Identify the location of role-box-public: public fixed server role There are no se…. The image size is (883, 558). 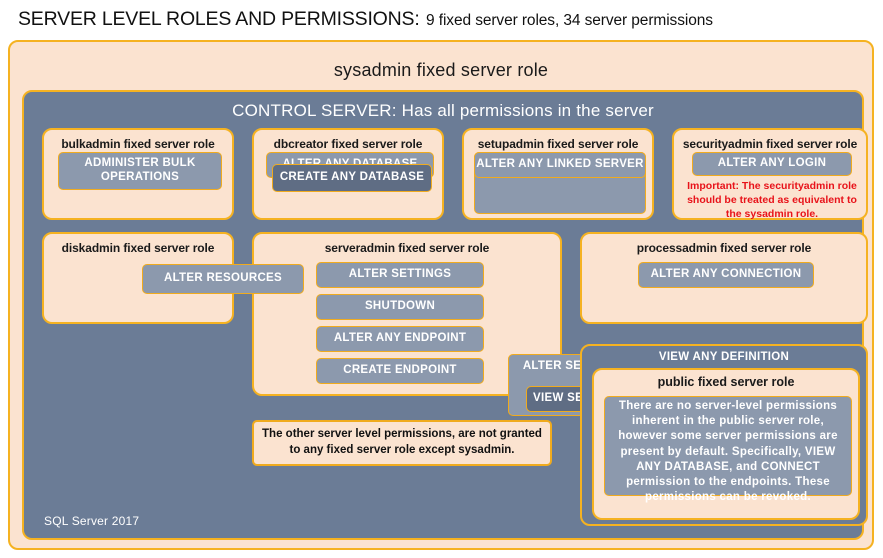
(726, 444).